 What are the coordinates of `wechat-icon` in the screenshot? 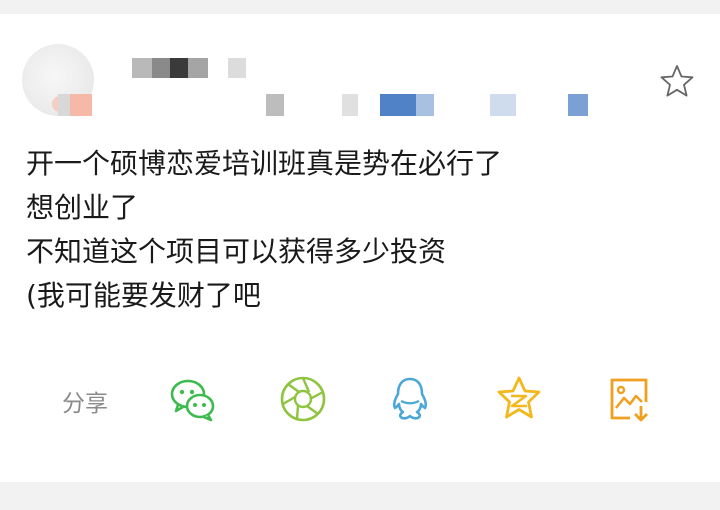 It's located at (192, 400).